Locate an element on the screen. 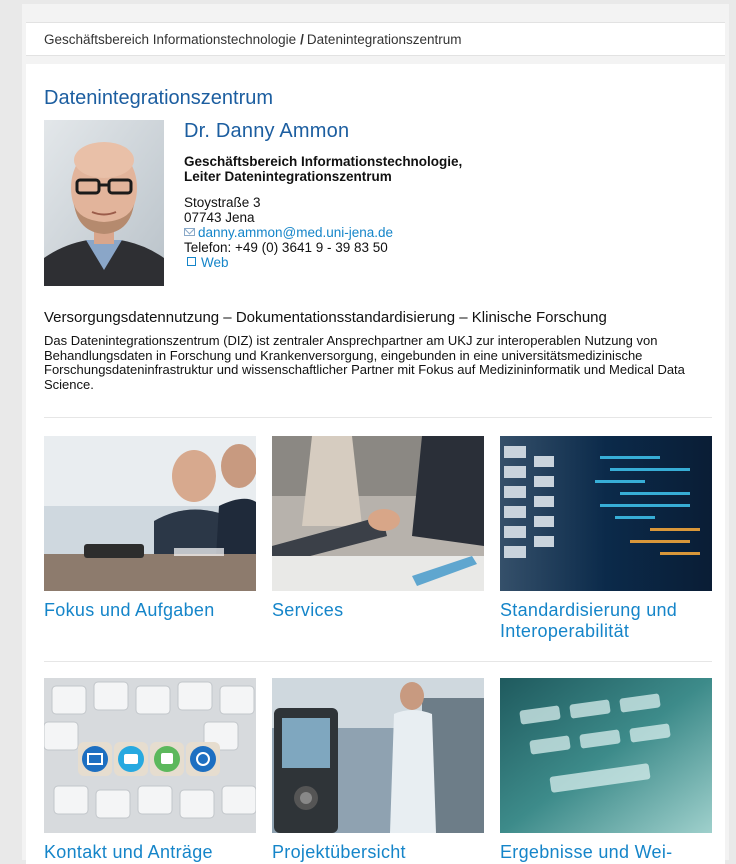  tile-image-handshake is located at coordinates (378, 513).